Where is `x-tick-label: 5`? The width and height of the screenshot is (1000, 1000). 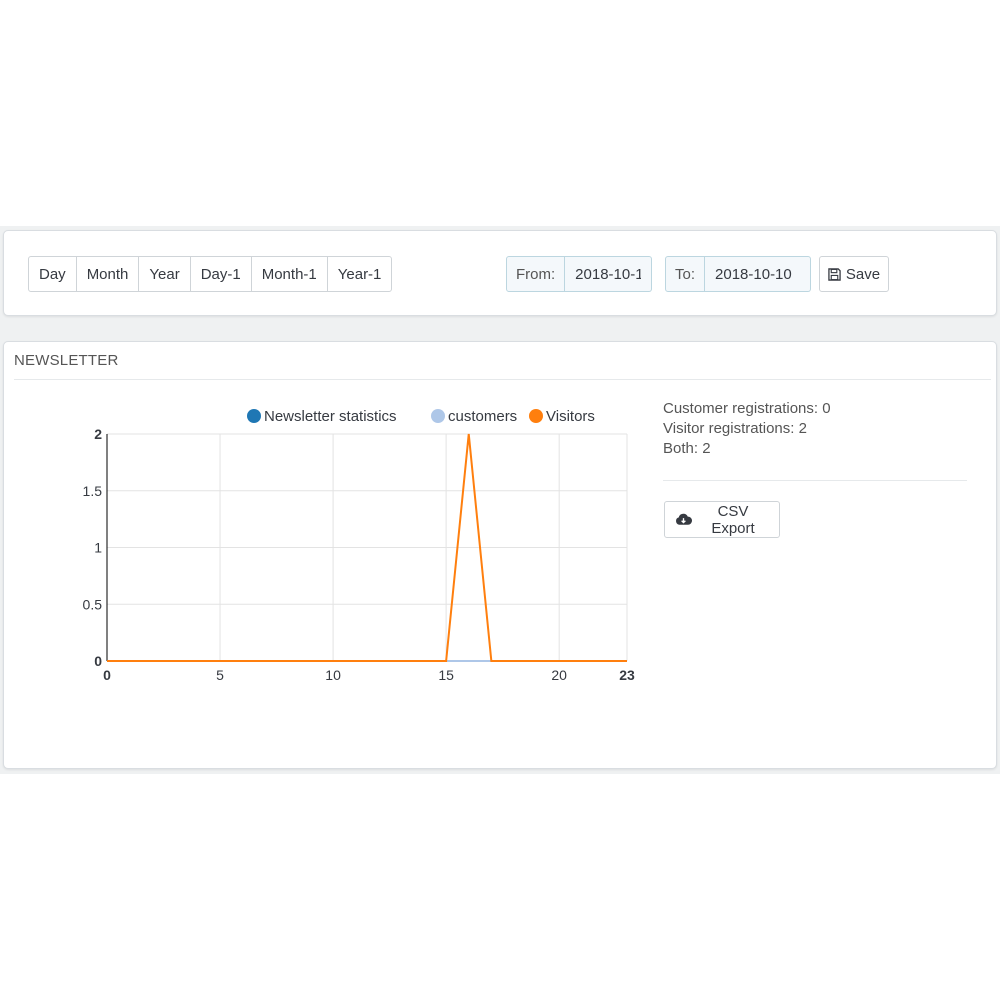 x-tick-label: 5 is located at coordinates (220, 675).